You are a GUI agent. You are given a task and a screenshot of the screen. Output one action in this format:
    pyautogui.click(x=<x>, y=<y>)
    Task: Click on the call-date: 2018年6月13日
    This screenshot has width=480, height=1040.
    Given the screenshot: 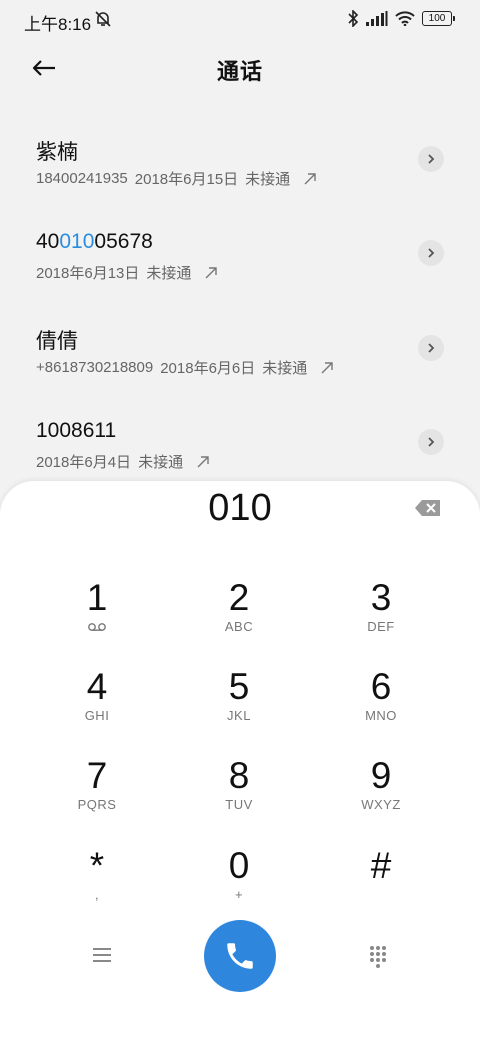 What is the action you would take?
    pyautogui.click(x=88, y=273)
    